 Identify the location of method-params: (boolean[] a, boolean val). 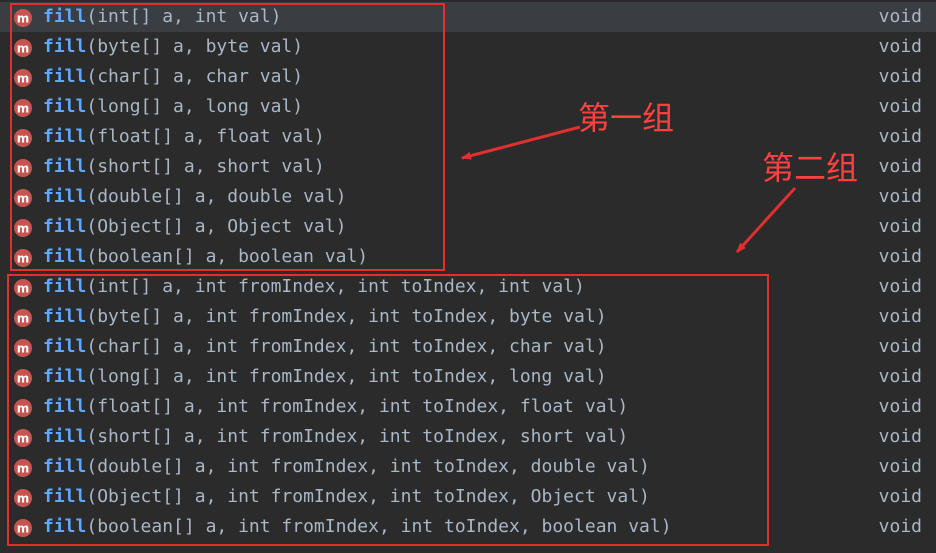
(227, 256).